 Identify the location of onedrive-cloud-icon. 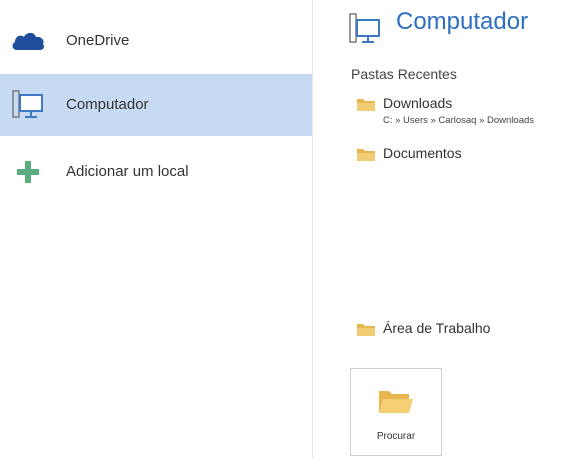
(28, 41).